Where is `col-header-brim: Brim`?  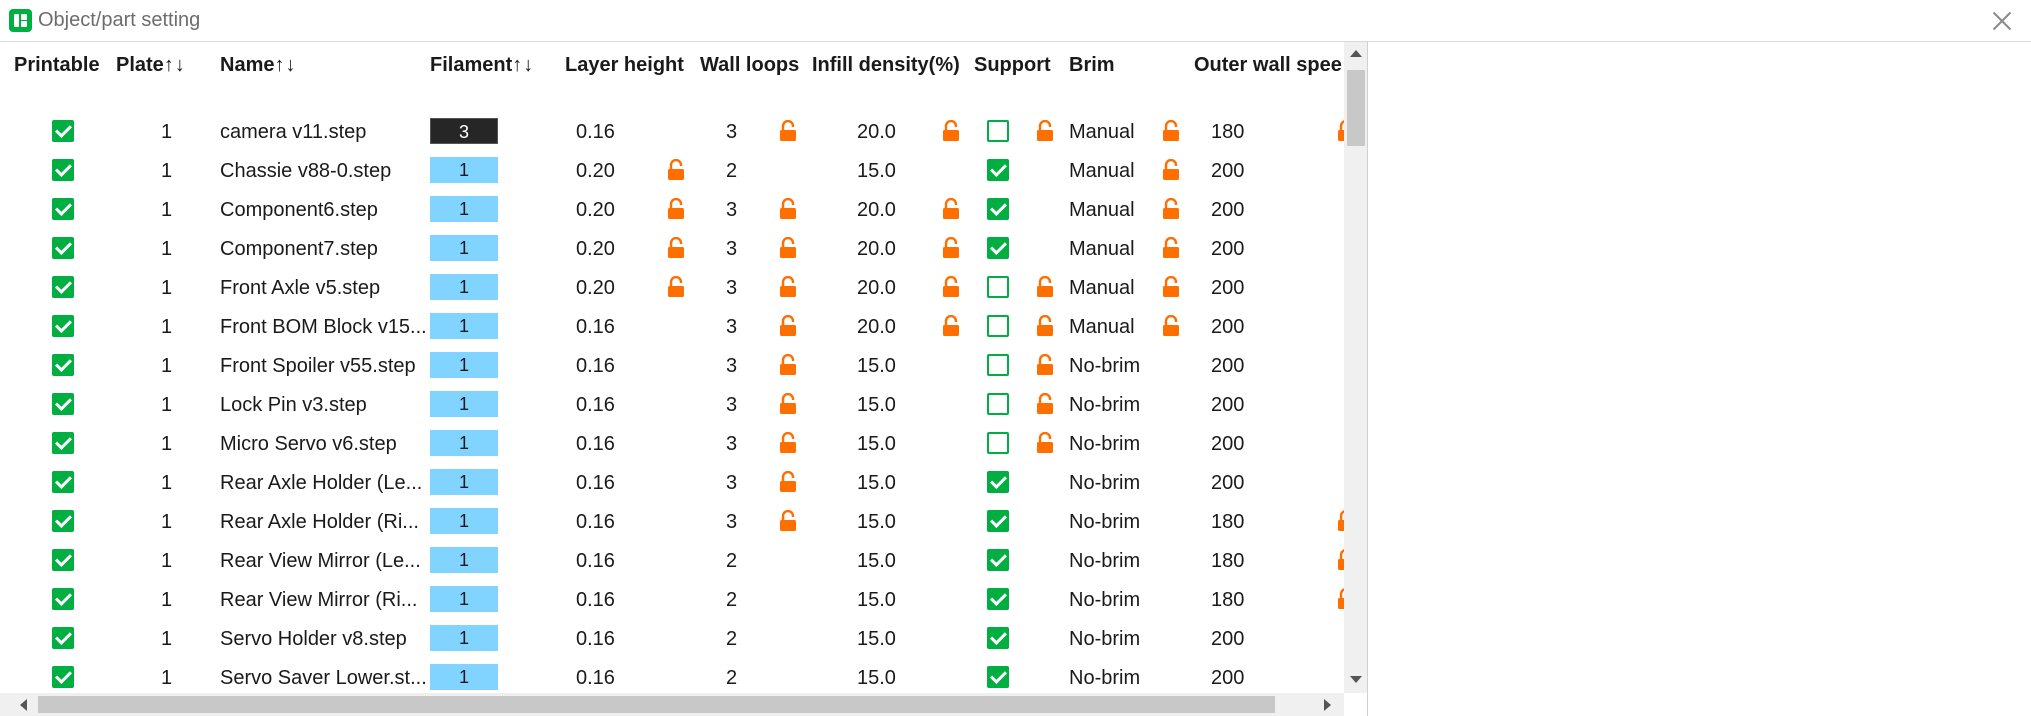
col-header-brim: Brim is located at coordinates (1092, 65).